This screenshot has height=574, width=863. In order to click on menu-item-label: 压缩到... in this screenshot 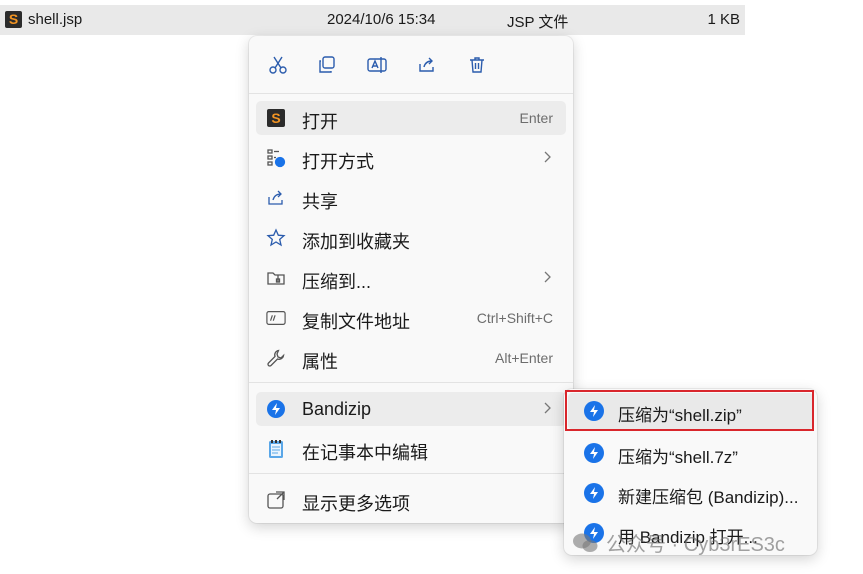, I will do `click(337, 282)`.